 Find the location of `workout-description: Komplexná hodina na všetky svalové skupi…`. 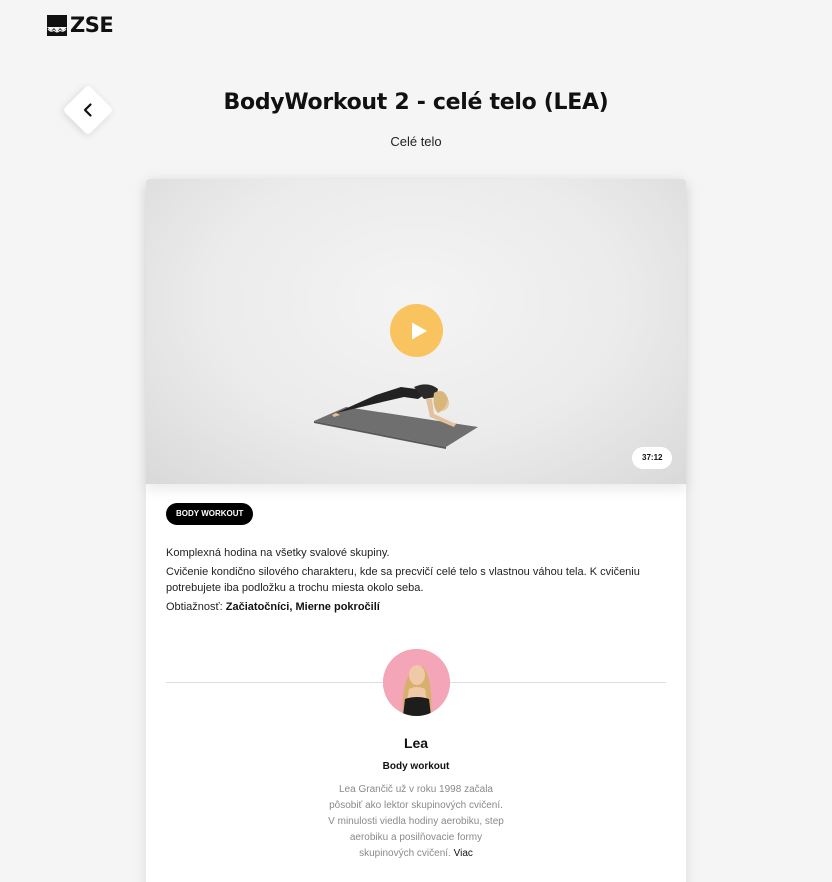

workout-description: Komplexná hodina na všetky svalové skupi… is located at coordinates (418, 581).